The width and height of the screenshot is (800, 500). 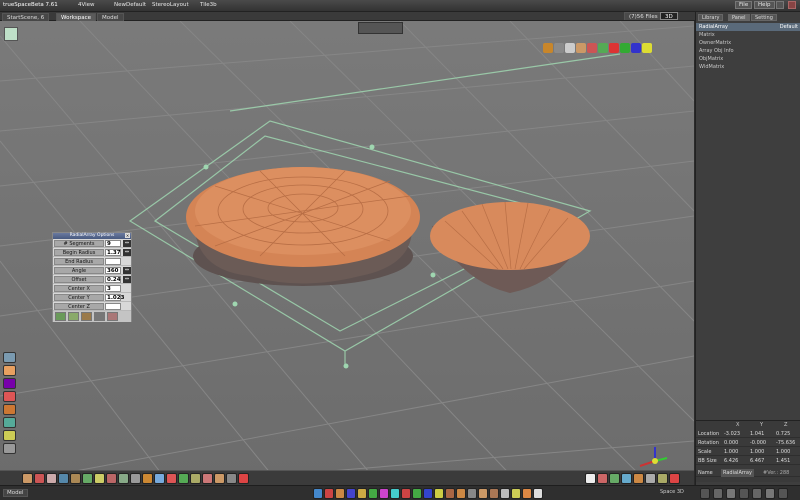 What do you see at coordinates (625, 48) in the screenshot?
I see `axis-y-icon` at bounding box center [625, 48].